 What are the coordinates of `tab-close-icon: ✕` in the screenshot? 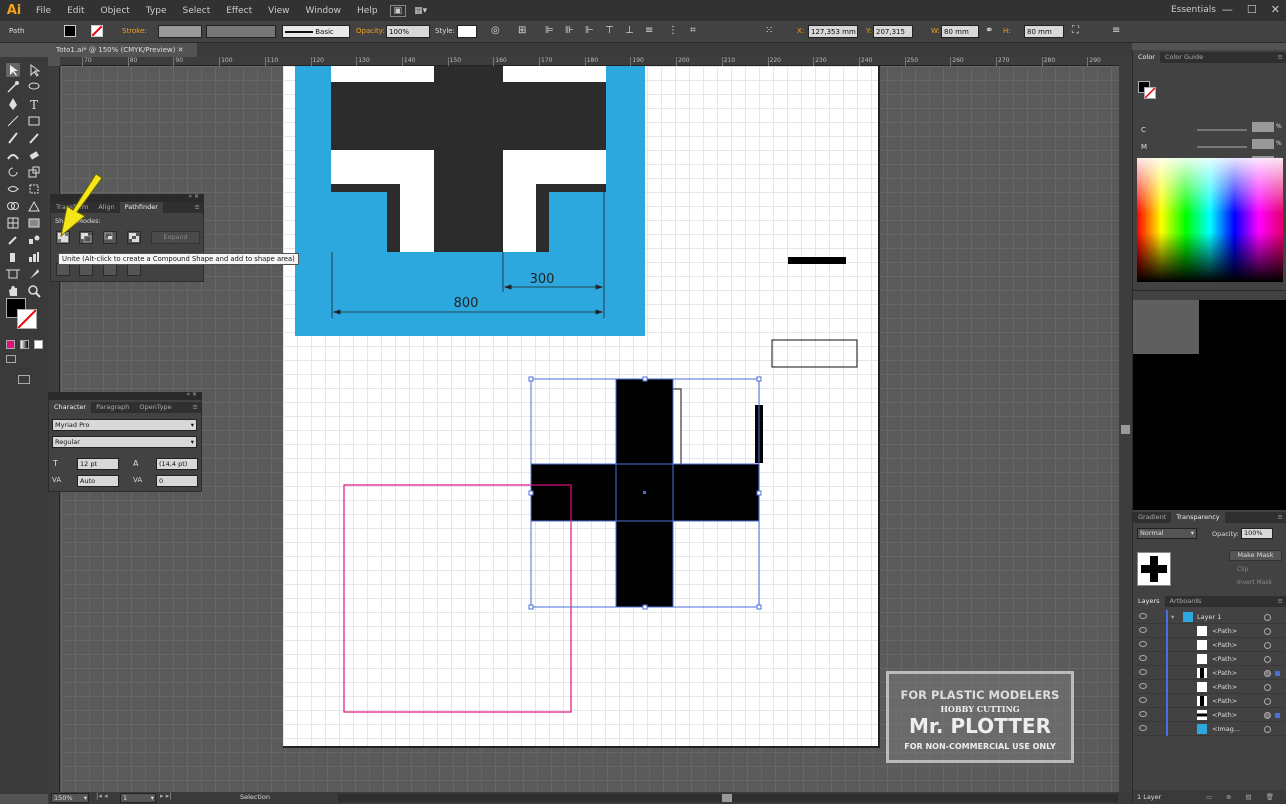 It's located at (181, 50).